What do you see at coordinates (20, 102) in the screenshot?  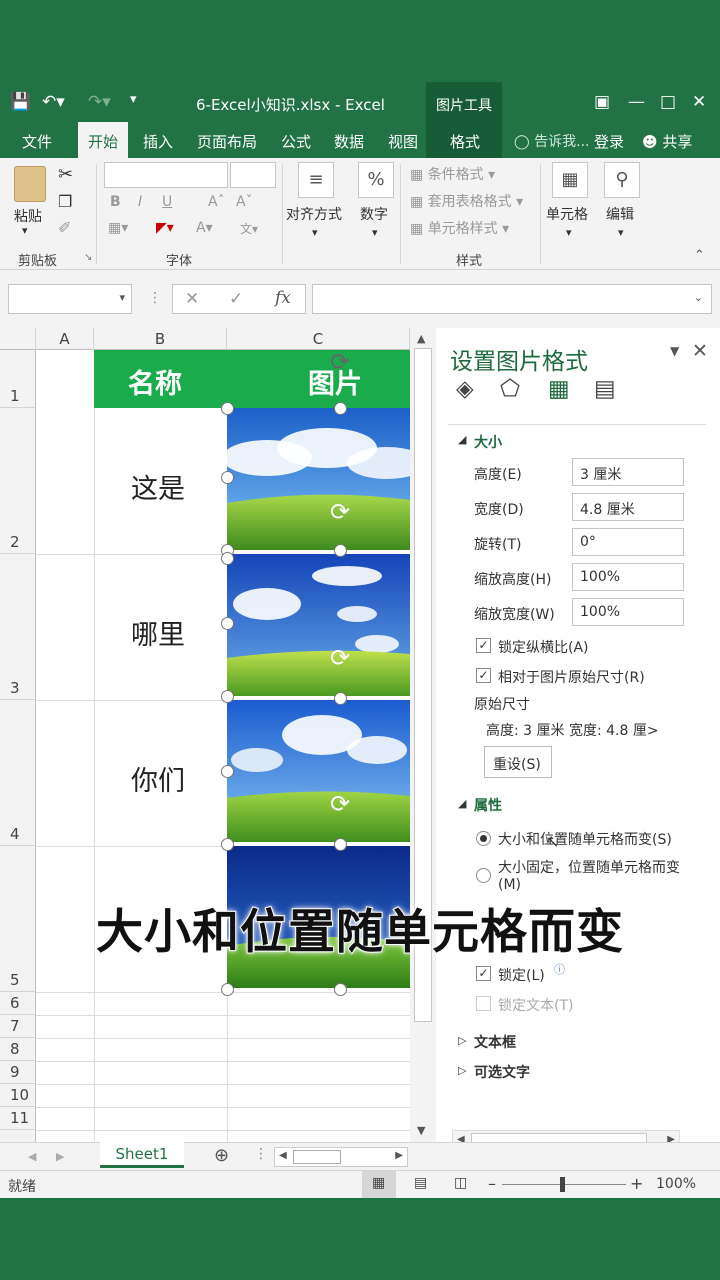 I see `save-icon: 💾` at bounding box center [20, 102].